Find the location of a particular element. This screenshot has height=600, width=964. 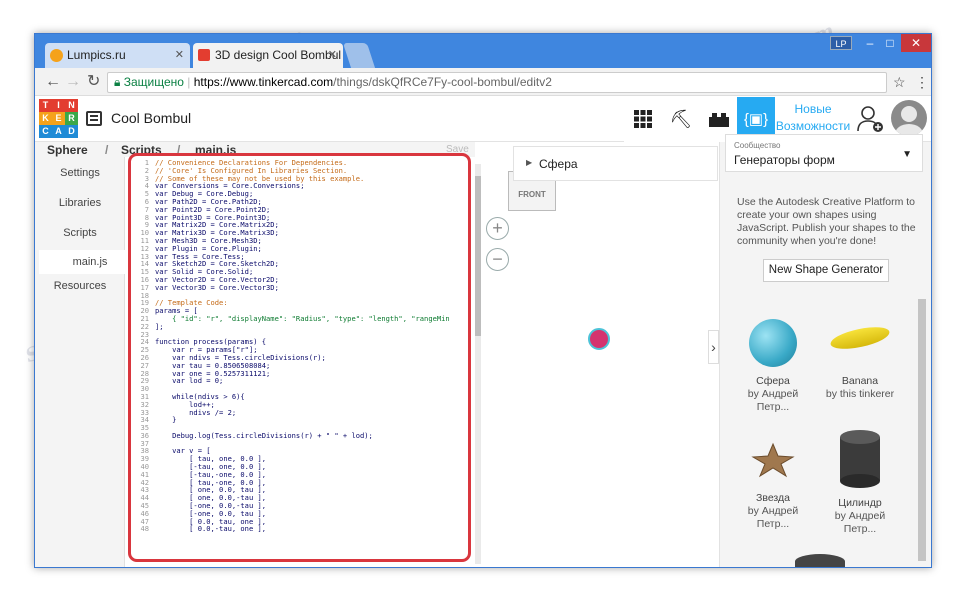

shape-library-dropdown: Сообщество Генераторы форм ▼ is located at coordinates (824, 153).